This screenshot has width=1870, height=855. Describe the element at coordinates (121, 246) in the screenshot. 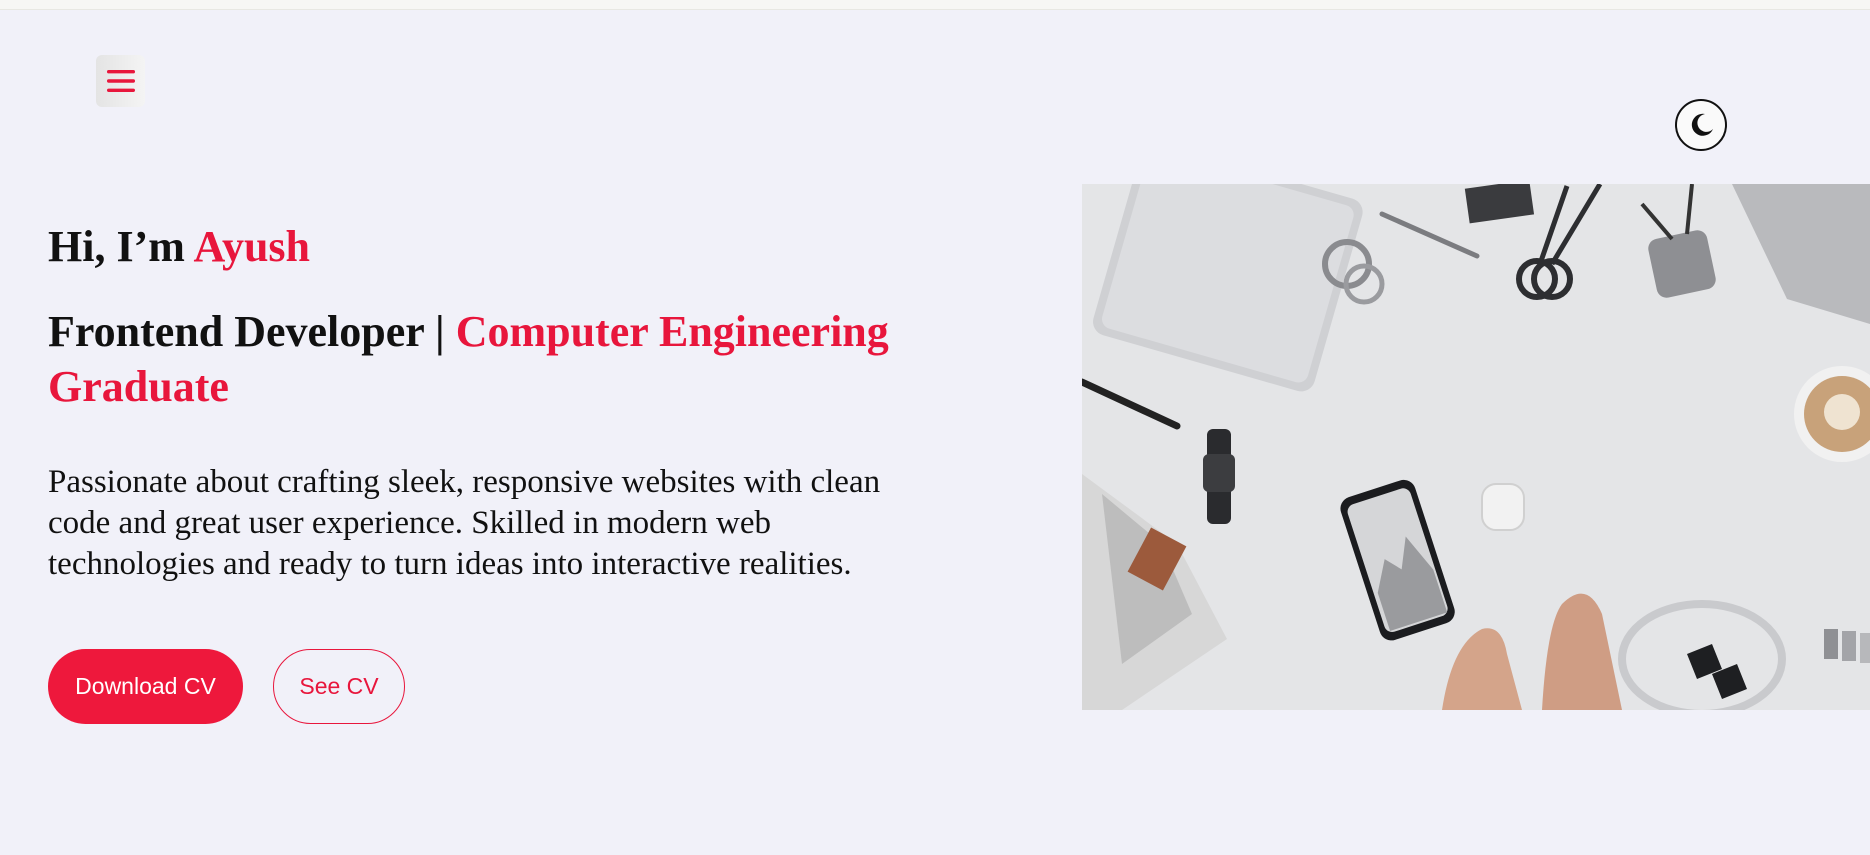

I see `greeting-prefix: Hi, I’m` at that location.